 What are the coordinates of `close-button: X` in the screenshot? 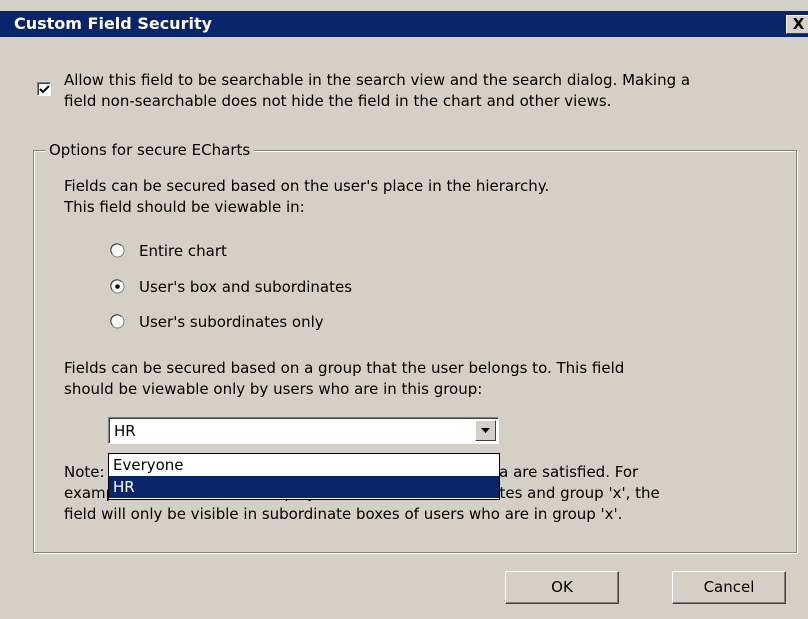 It's located at (797, 24).